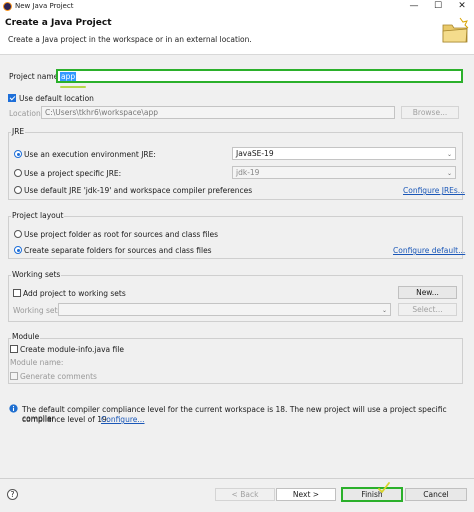 The image size is (474, 512). Describe the element at coordinates (38, 215) in the screenshot. I see `project-layout-title: Project layout` at that location.